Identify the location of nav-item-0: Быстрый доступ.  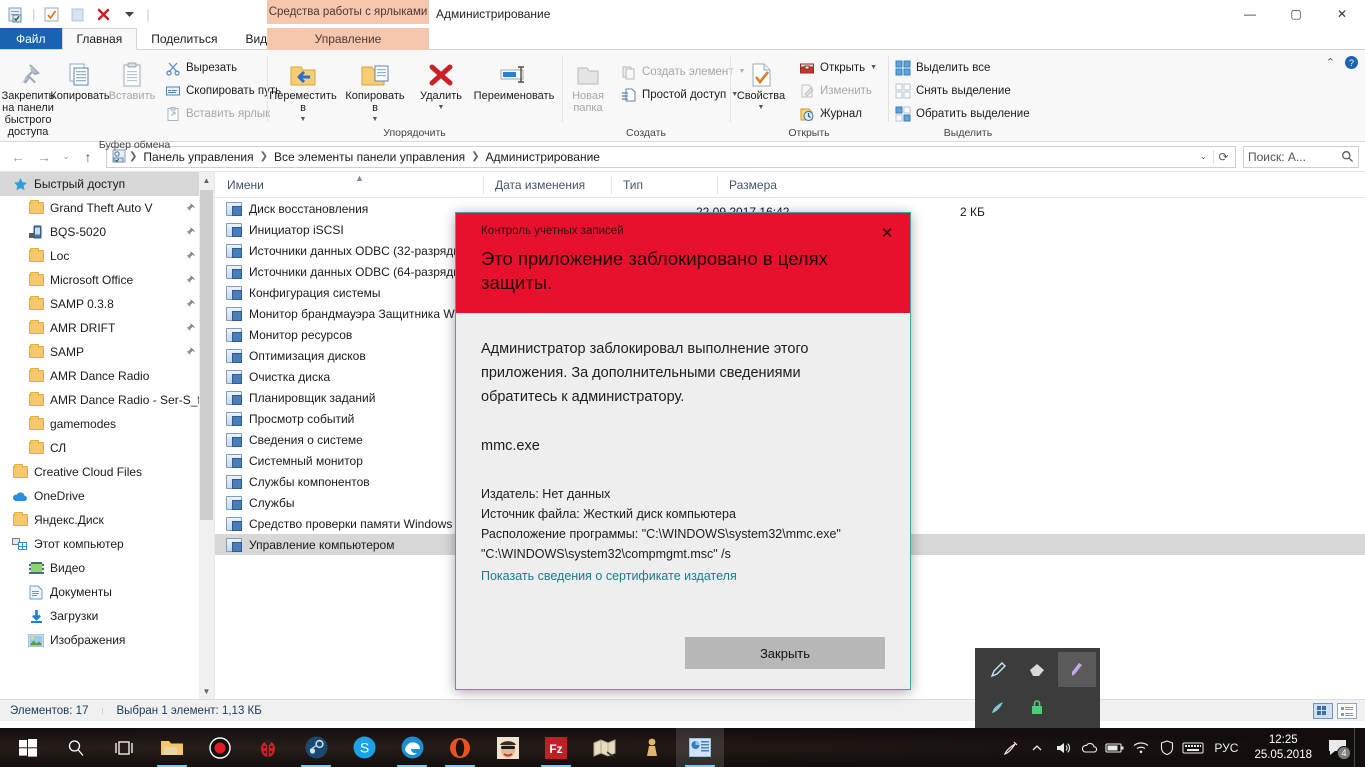
(107, 184).